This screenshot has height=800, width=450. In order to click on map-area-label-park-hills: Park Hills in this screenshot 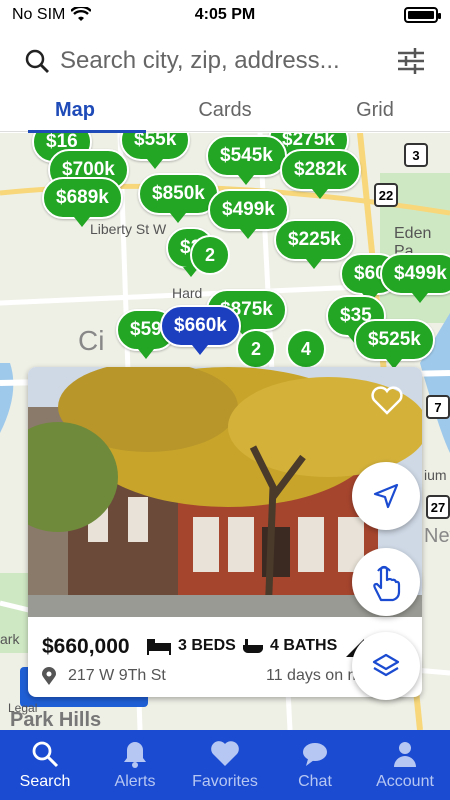, I will do `click(56, 719)`.